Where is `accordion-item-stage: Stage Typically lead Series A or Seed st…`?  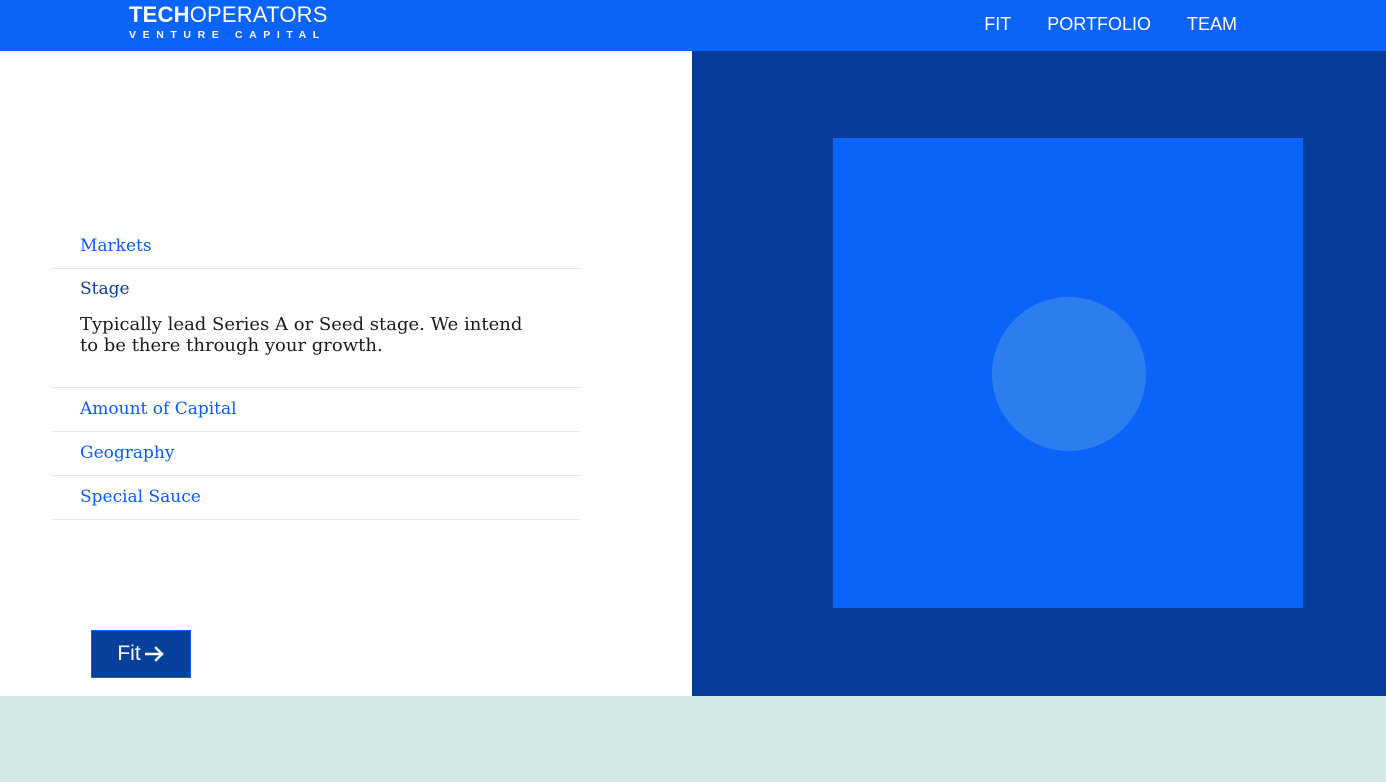 accordion-item-stage: Stage Typically lead Series A or Seed st… is located at coordinates (316, 328).